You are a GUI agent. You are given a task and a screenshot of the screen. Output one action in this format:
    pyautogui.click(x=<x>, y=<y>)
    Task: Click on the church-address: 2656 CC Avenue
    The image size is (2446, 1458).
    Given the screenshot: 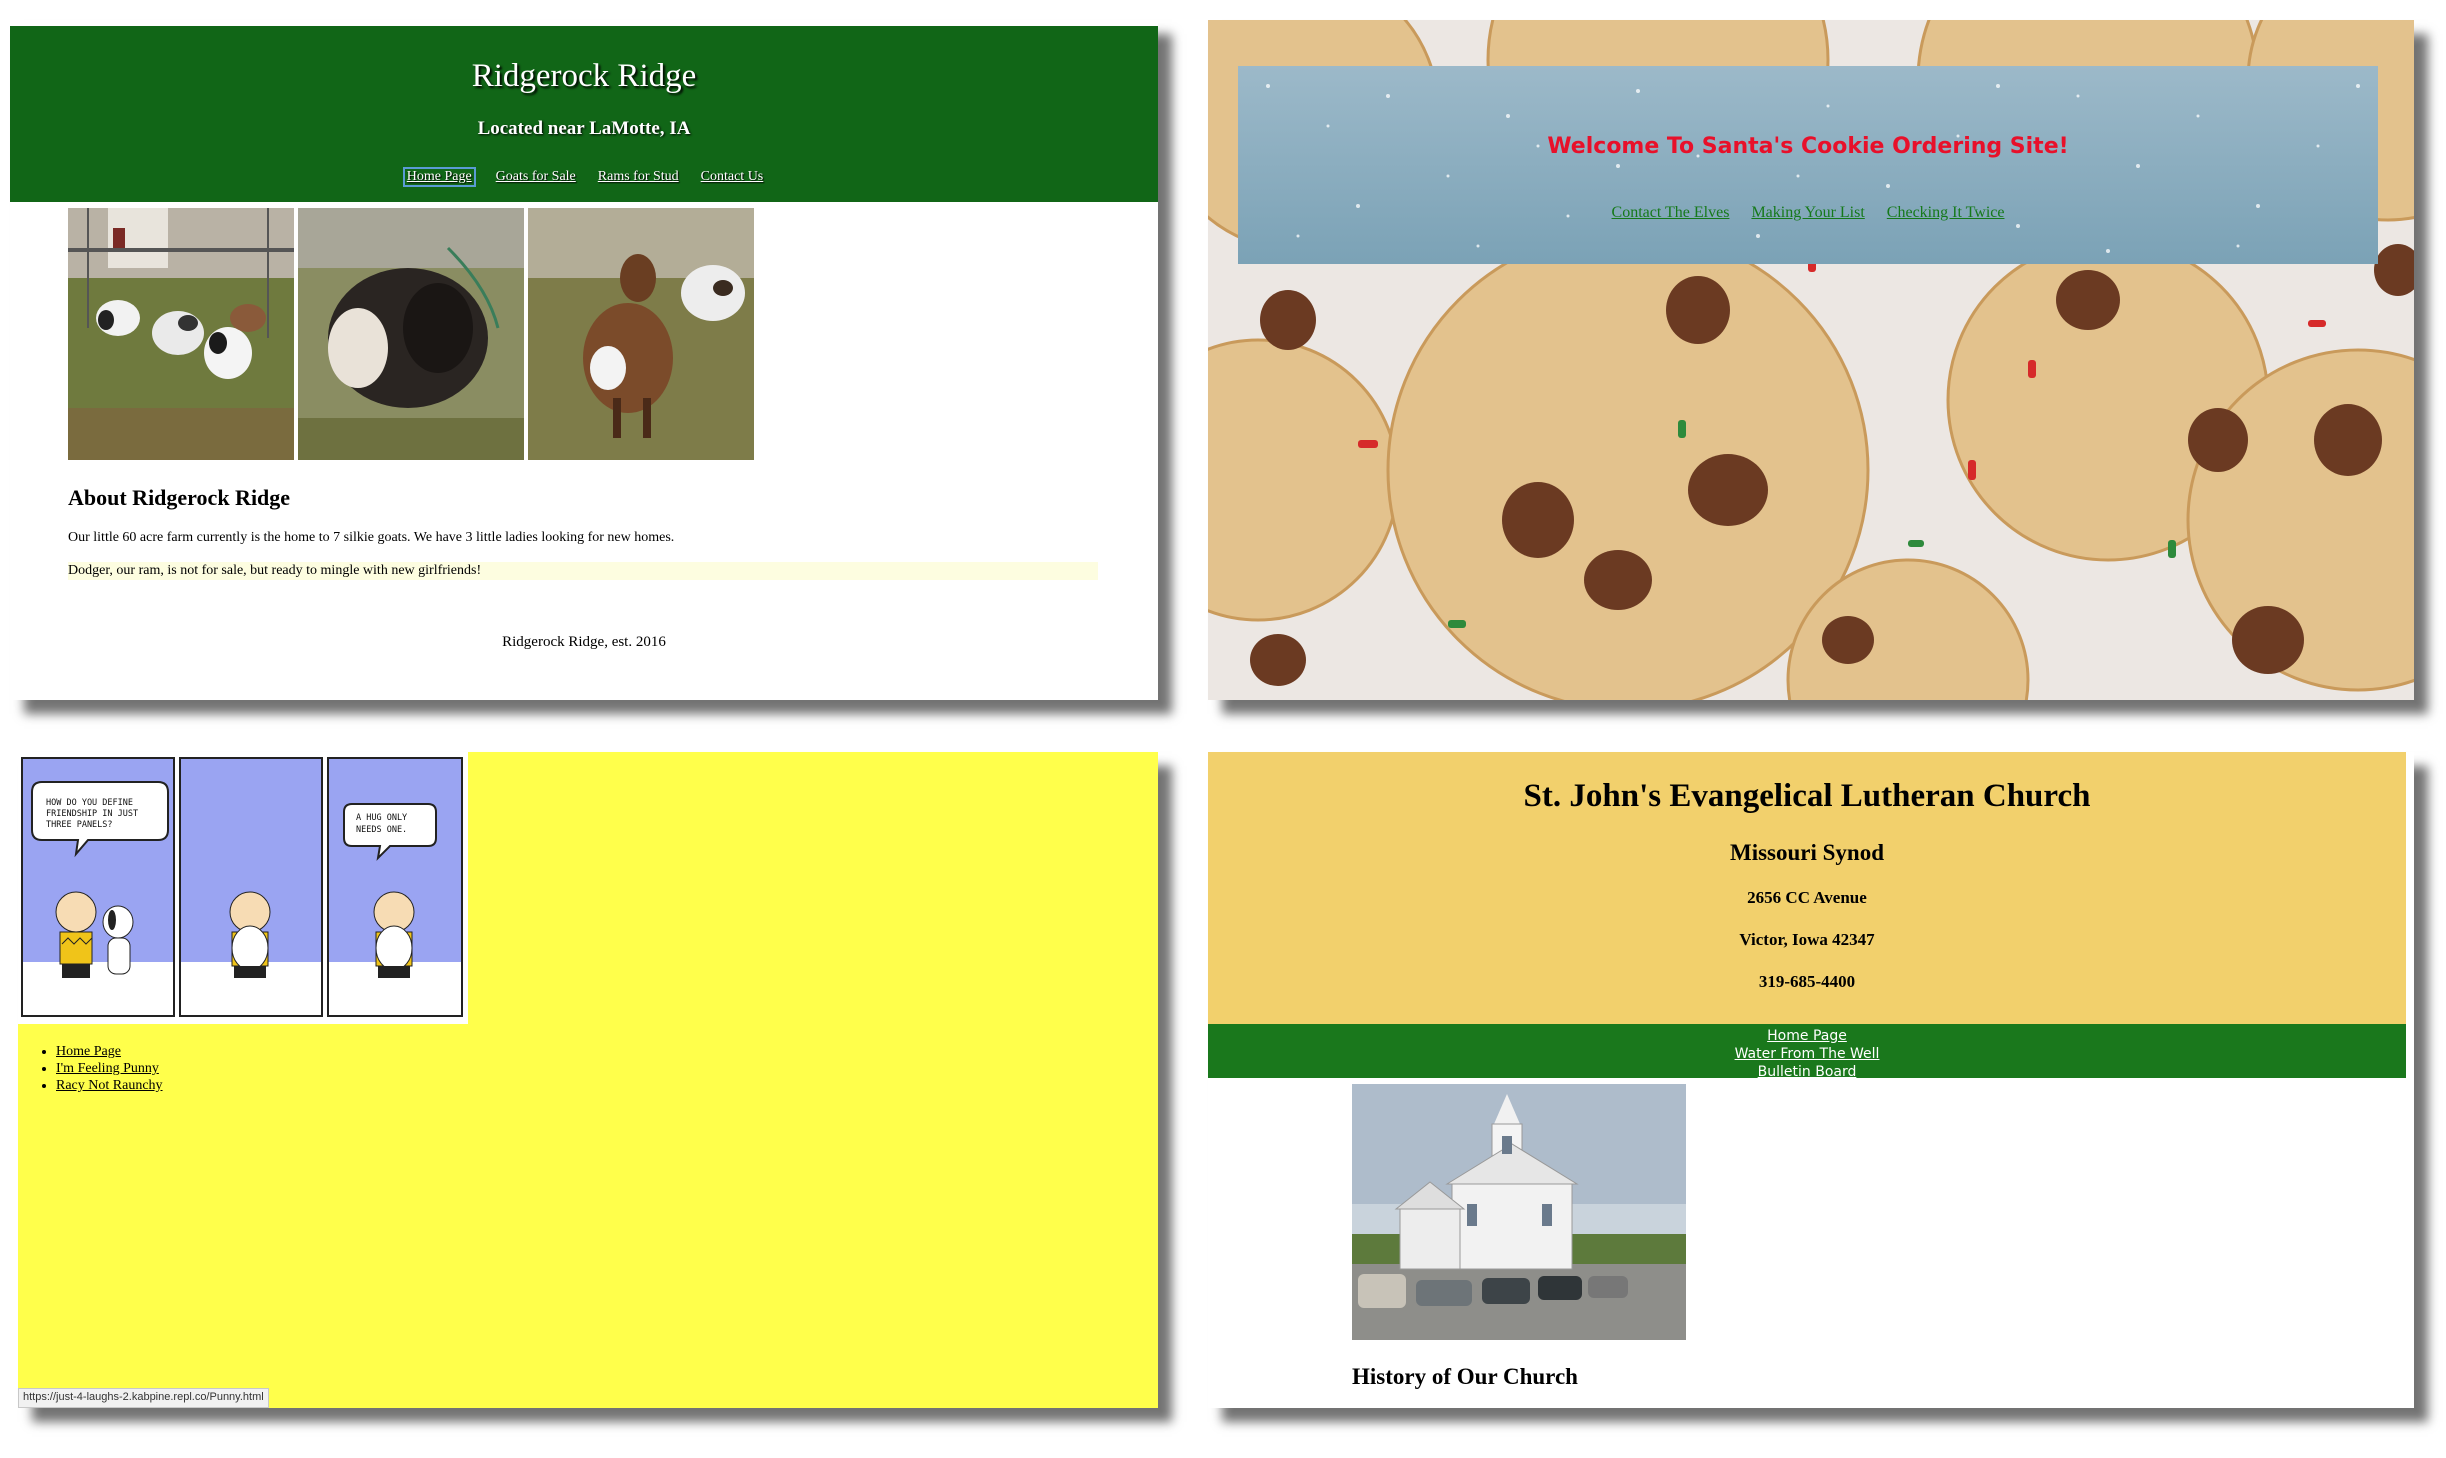 What is the action you would take?
    pyautogui.click(x=1807, y=897)
    